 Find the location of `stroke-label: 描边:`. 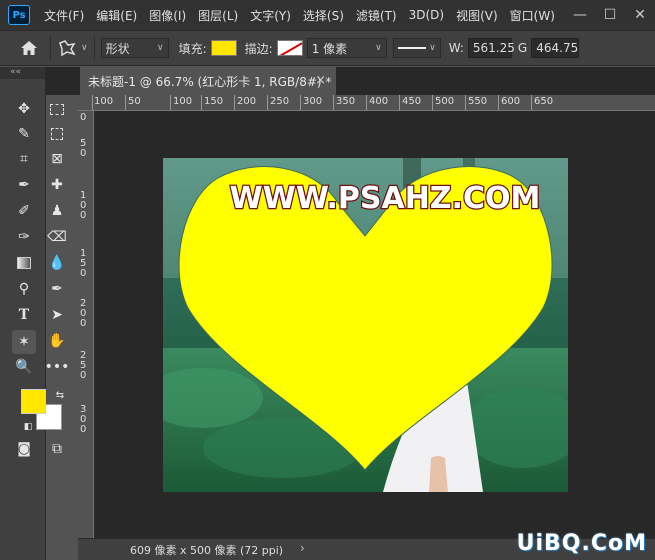

stroke-label: 描边: is located at coordinates (258, 48).